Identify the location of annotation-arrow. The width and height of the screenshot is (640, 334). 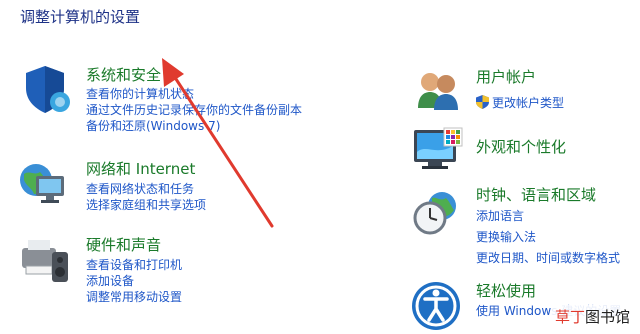
(218, 143).